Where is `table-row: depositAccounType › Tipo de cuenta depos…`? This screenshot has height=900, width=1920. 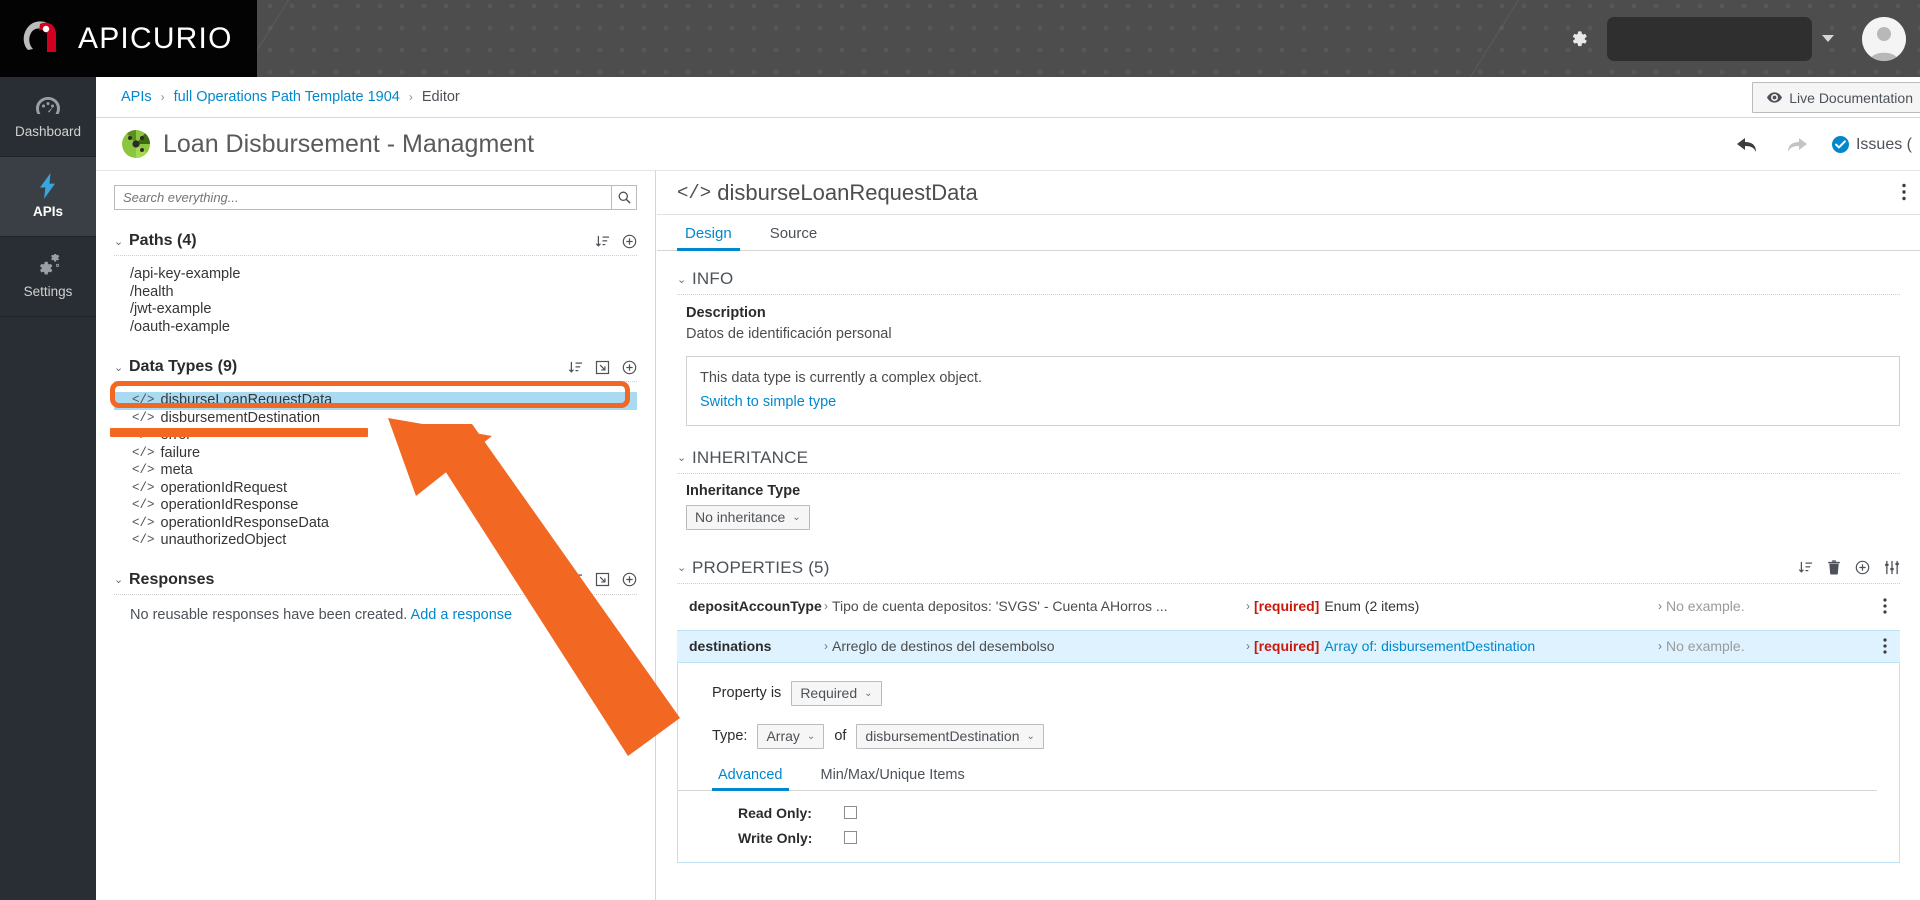 table-row: depositAccounType › Tipo de cuenta depos… is located at coordinates (1288, 606).